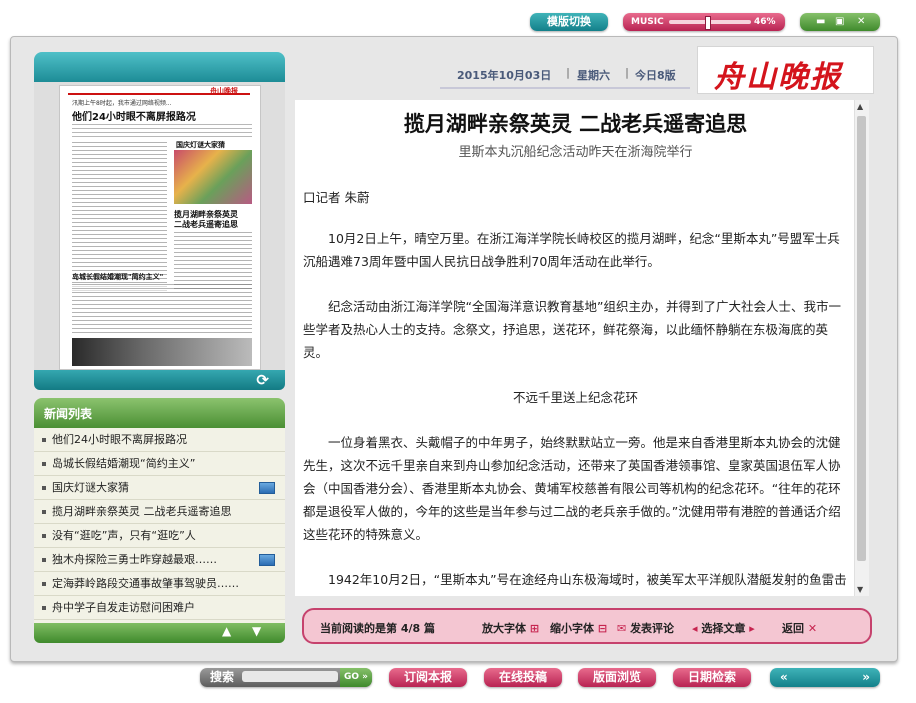 Image resolution: width=916 pixels, height=703 pixels. What do you see at coordinates (602, 628) in the screenshot?
I see `minus-icon: ⊟` at bounding box center [602, 628].